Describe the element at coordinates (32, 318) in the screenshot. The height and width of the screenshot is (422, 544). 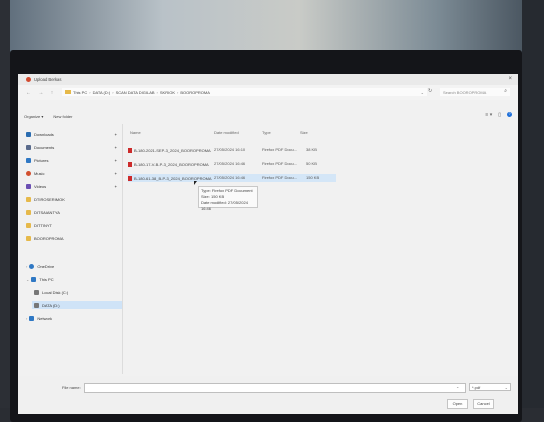
I see `network-icon` at that location.